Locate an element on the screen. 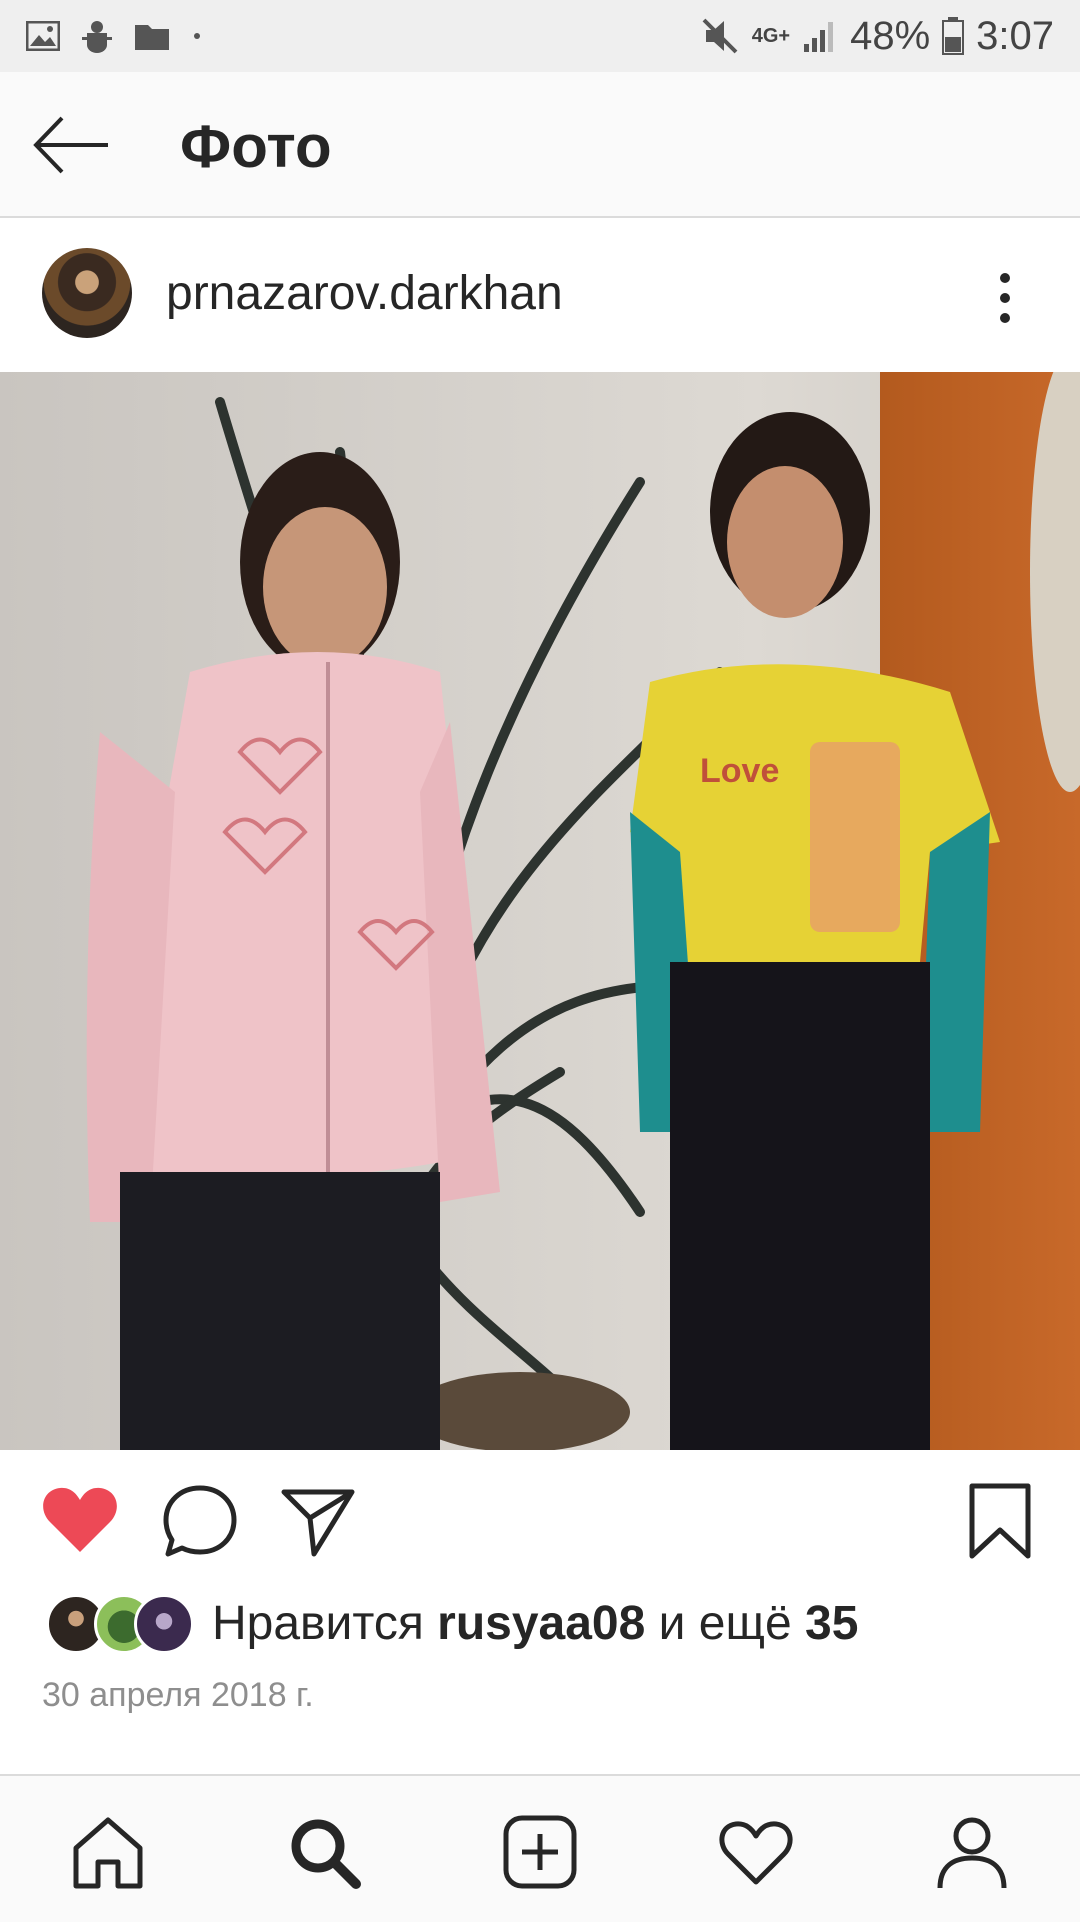 This screenshot has width=1080, height=1922. svg-text: Love is located at coordinates (739, 771).